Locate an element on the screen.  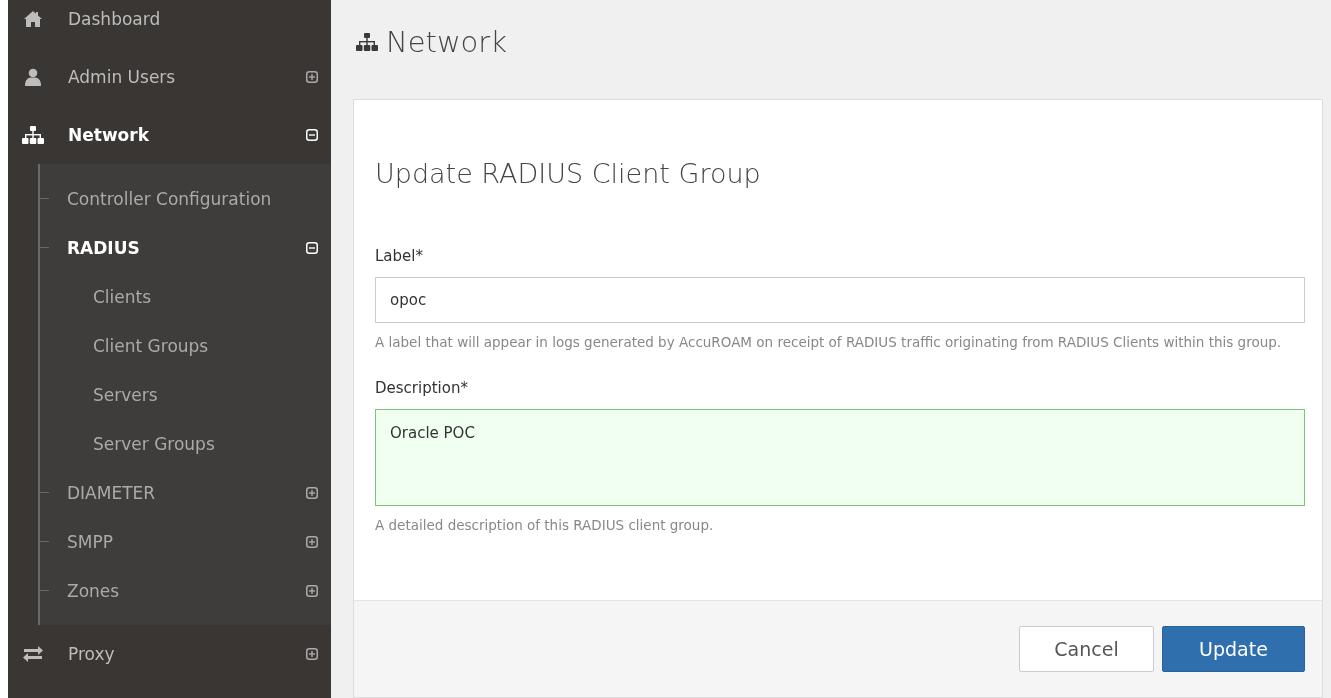
help-text: A label that will appear in logs generated by AccuROAM on receipt of RADIUS traffic originating from RADIUS Clients within this group. is located at coordinates (829, 342).